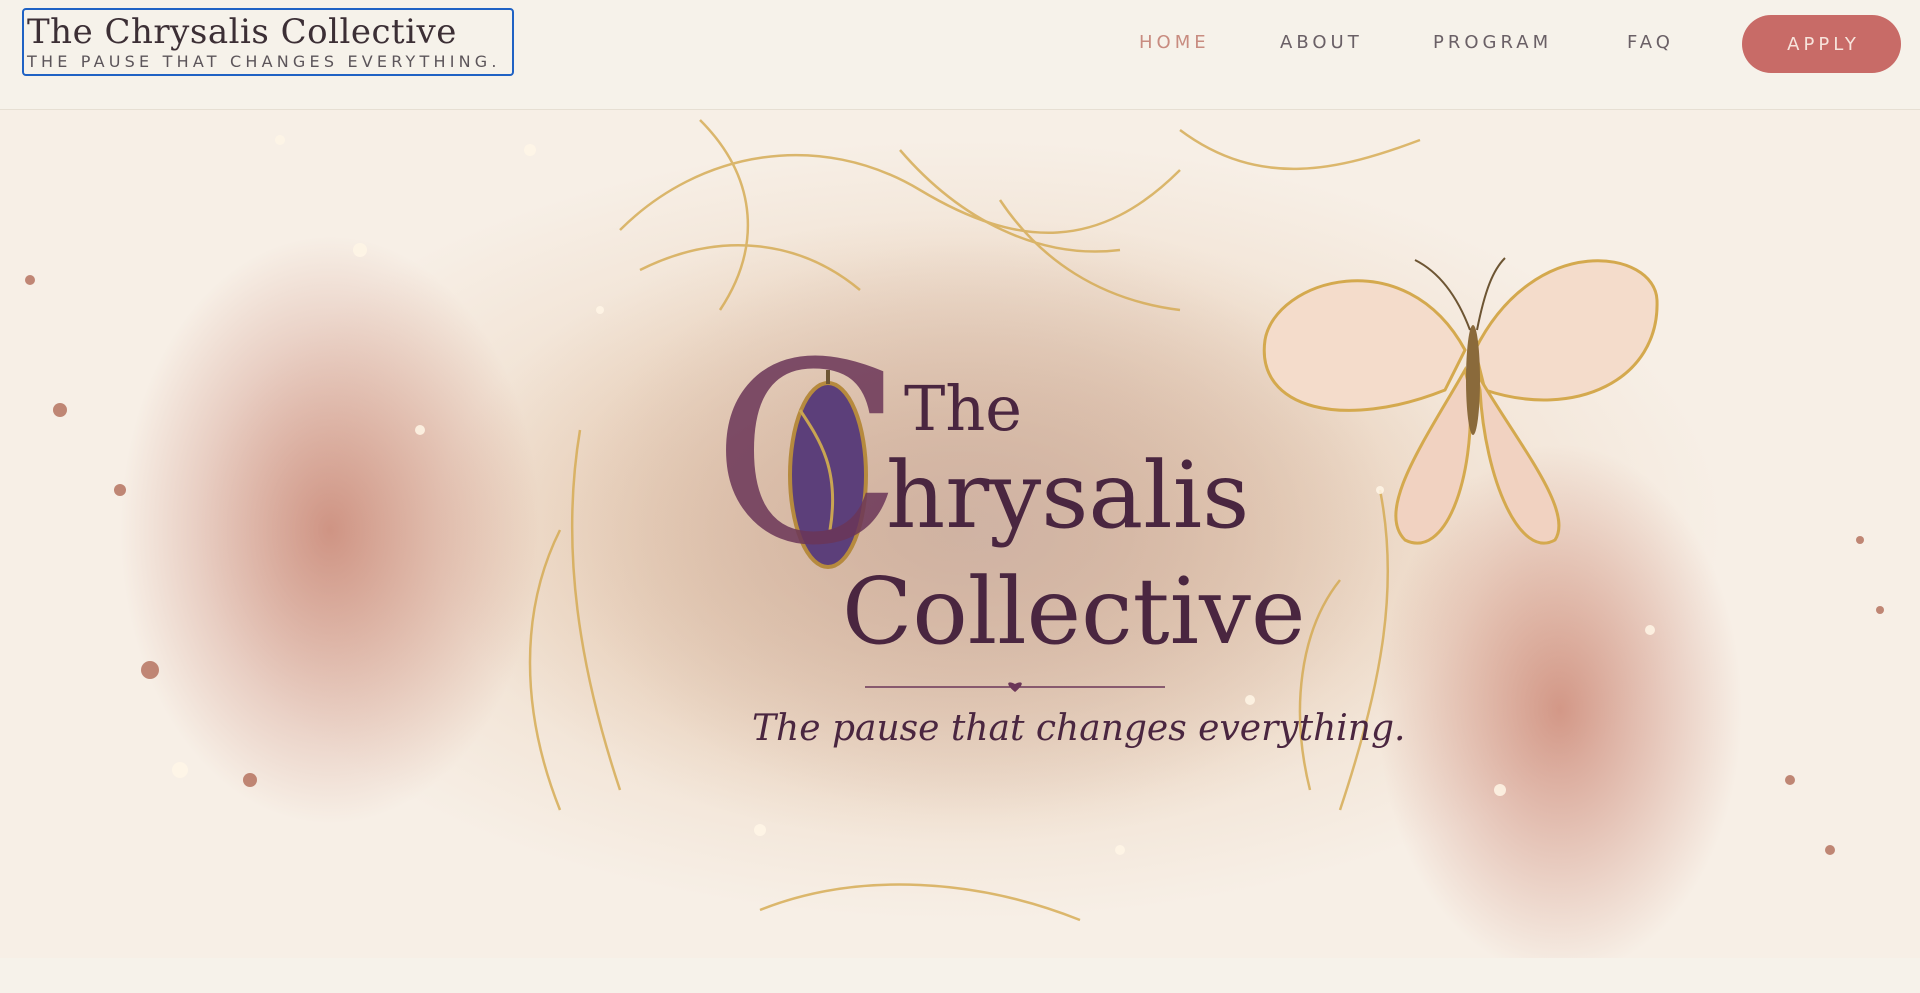  What do you see at coordinates (1068, 495) in the screenshot?
I see `logo-word-hrysalis: hrysalis` at bounding box center [1068, 495].